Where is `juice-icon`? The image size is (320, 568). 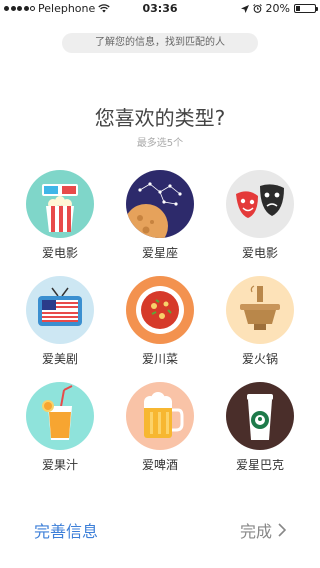 juice-icon is located at coordinates (57, 412).